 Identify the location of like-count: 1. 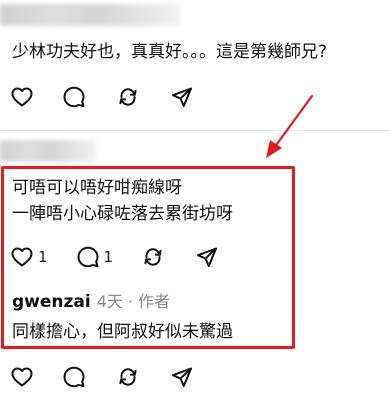
(43, 257).